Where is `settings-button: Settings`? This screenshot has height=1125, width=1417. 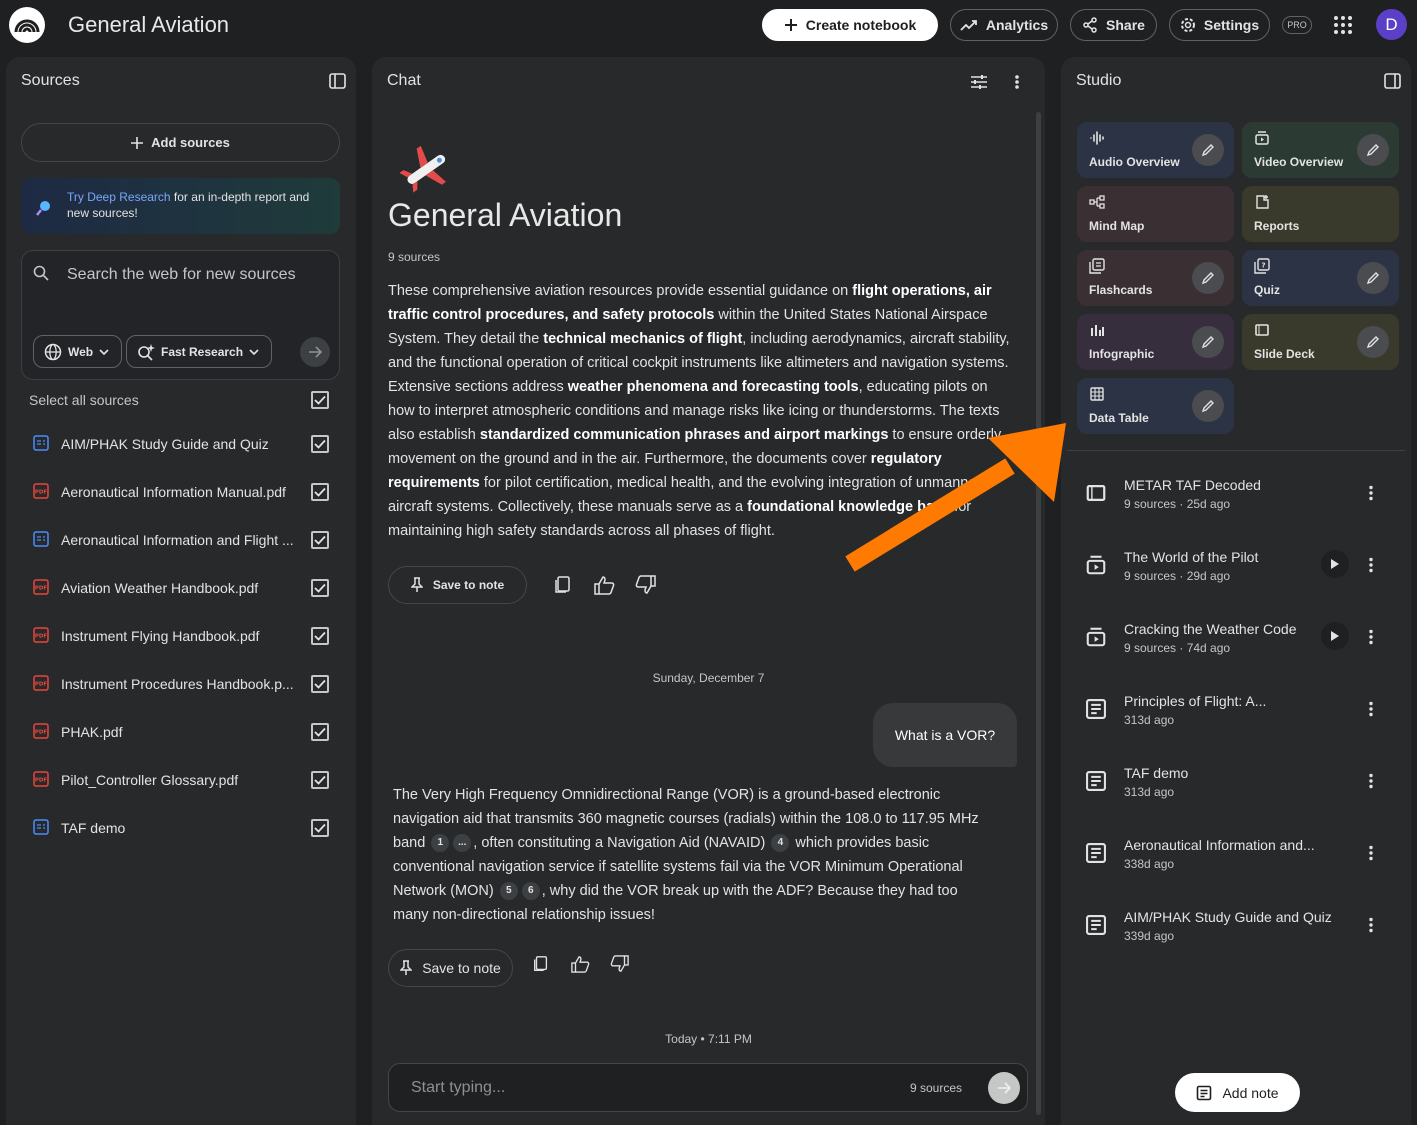 settings-button: Settings is located at coordinates (1219, 25).